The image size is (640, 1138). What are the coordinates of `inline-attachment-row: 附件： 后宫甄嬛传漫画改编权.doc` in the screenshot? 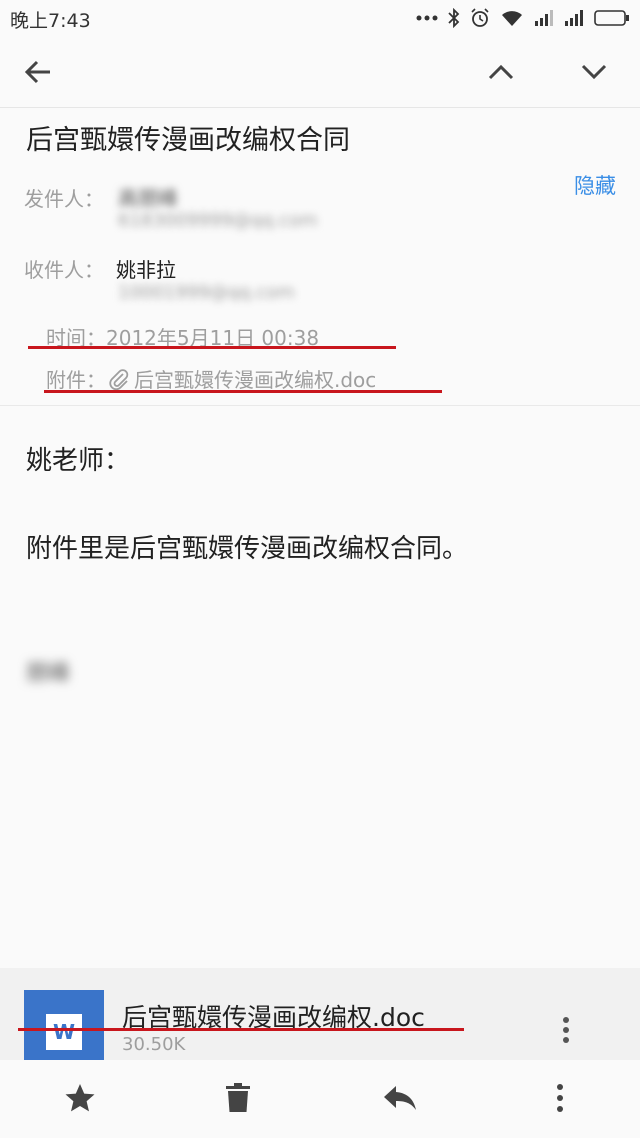 It's located at (211, 378).